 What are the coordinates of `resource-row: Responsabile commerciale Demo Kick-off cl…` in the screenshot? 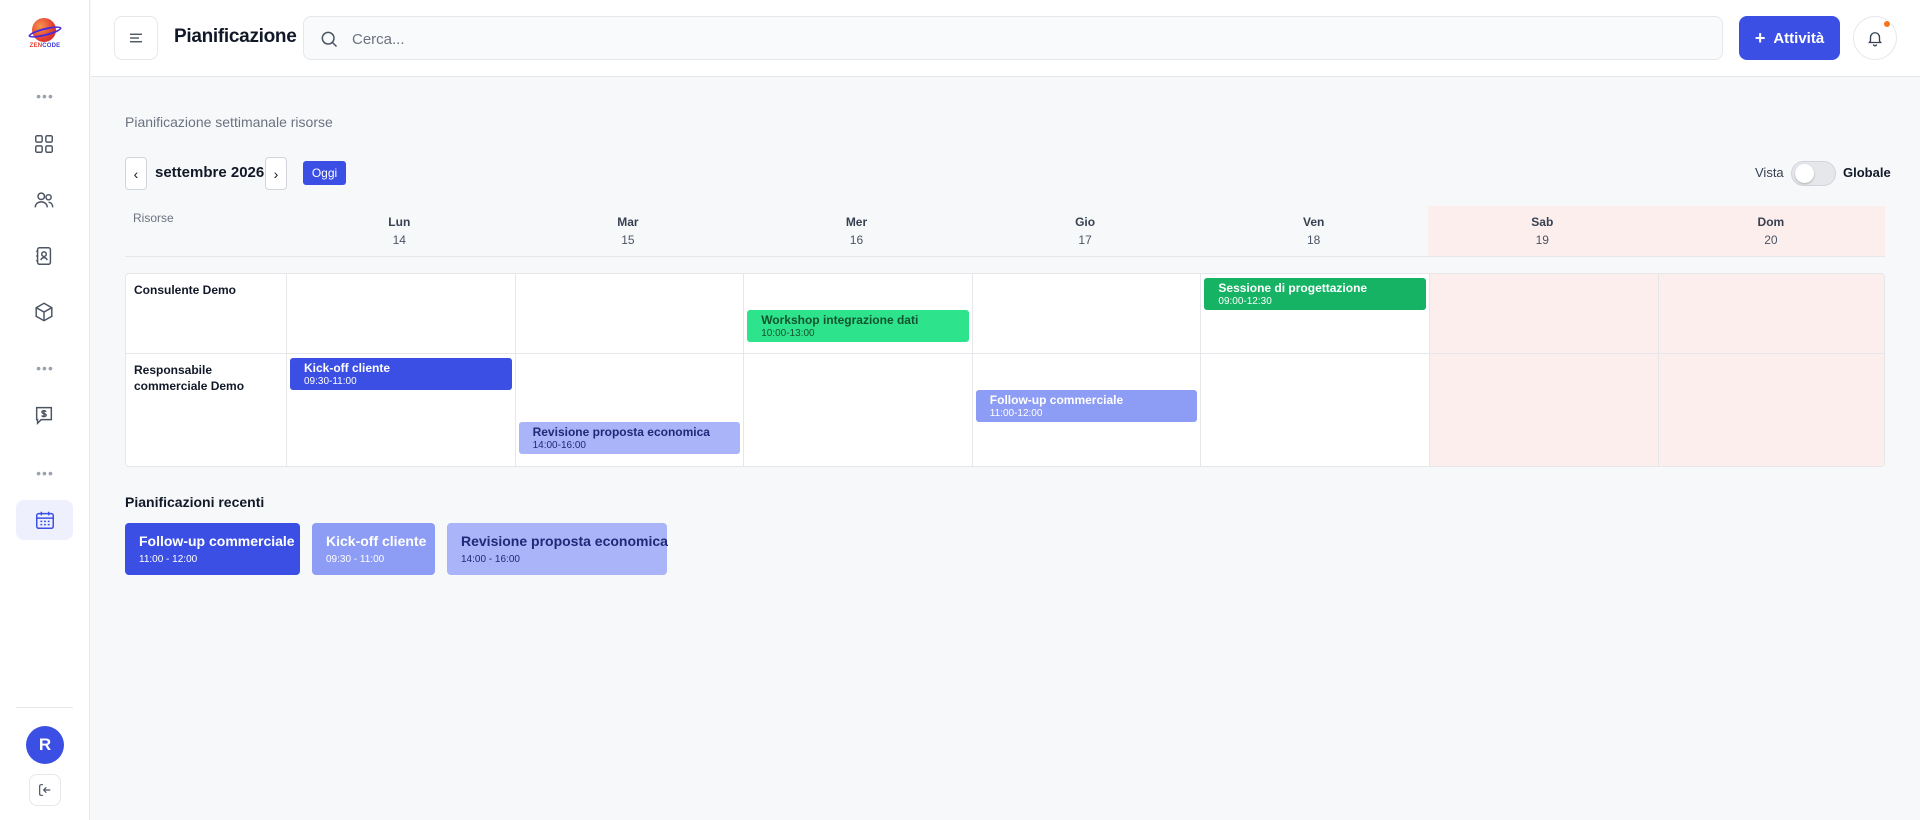 It's located at (1005, 410).